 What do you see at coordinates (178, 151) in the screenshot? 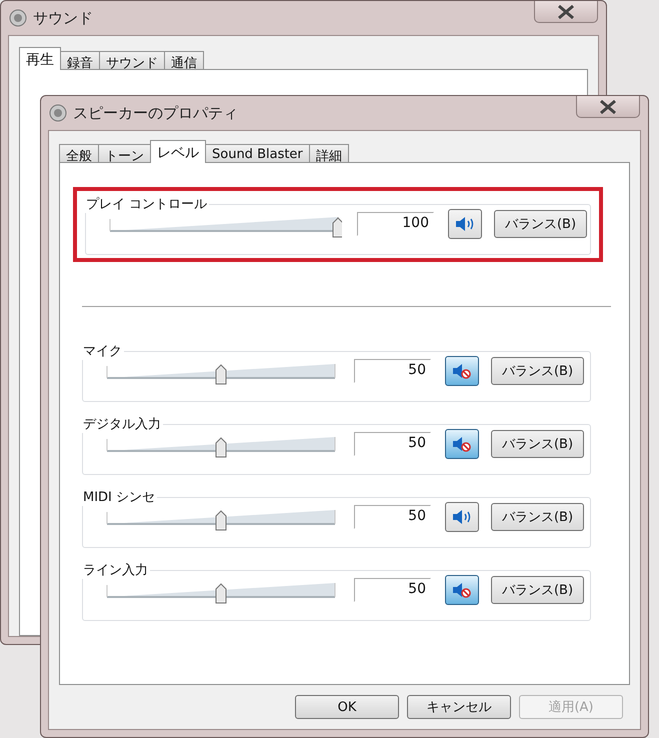
I see `tab: レベル` at bounding box center [178, 151].